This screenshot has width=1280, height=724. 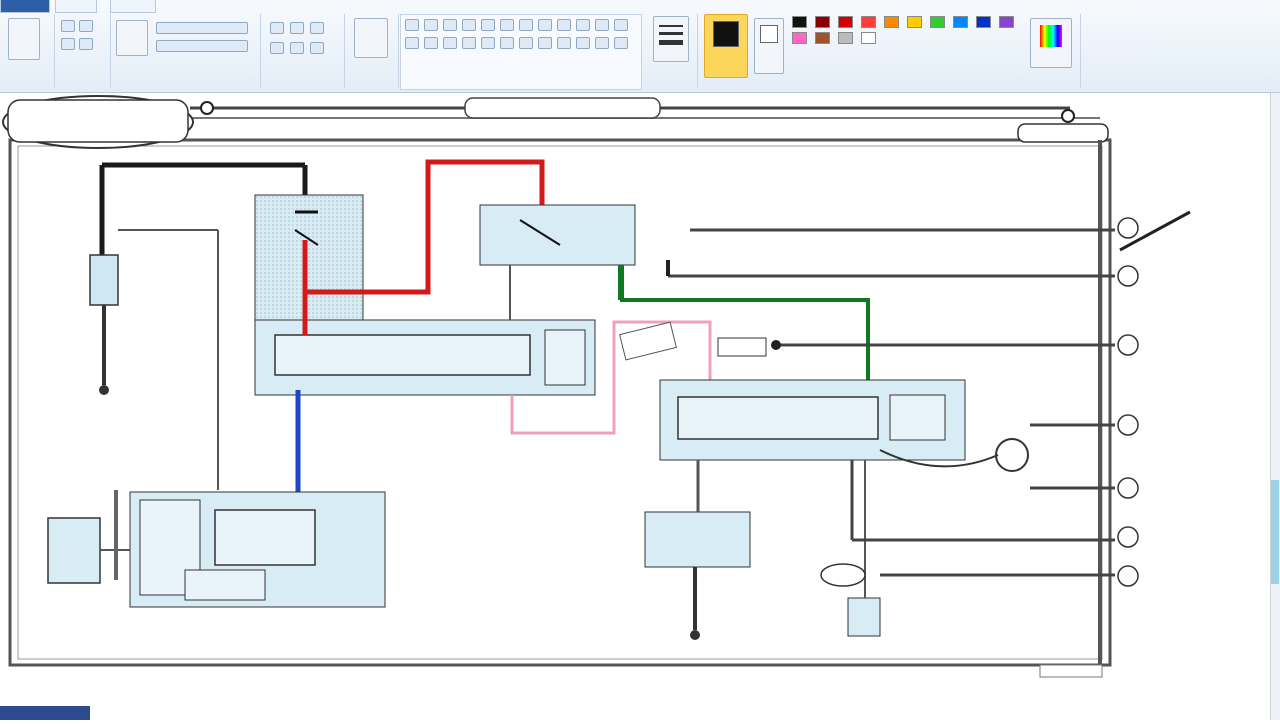 I want to click on edit-colors-button, so click(x=1051, y=43).